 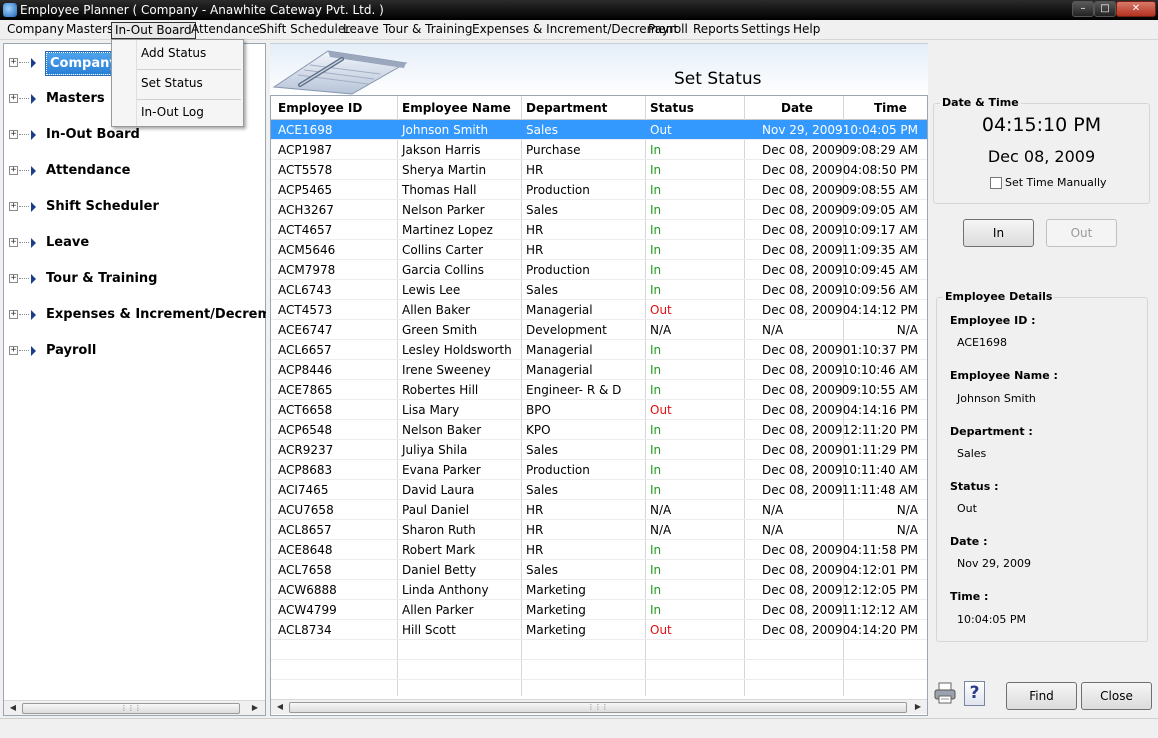 What do you see at coordinates (668, 30) in the screenshot?
I see `menu-payroll: Payroll` at bounding box center [668, 30].